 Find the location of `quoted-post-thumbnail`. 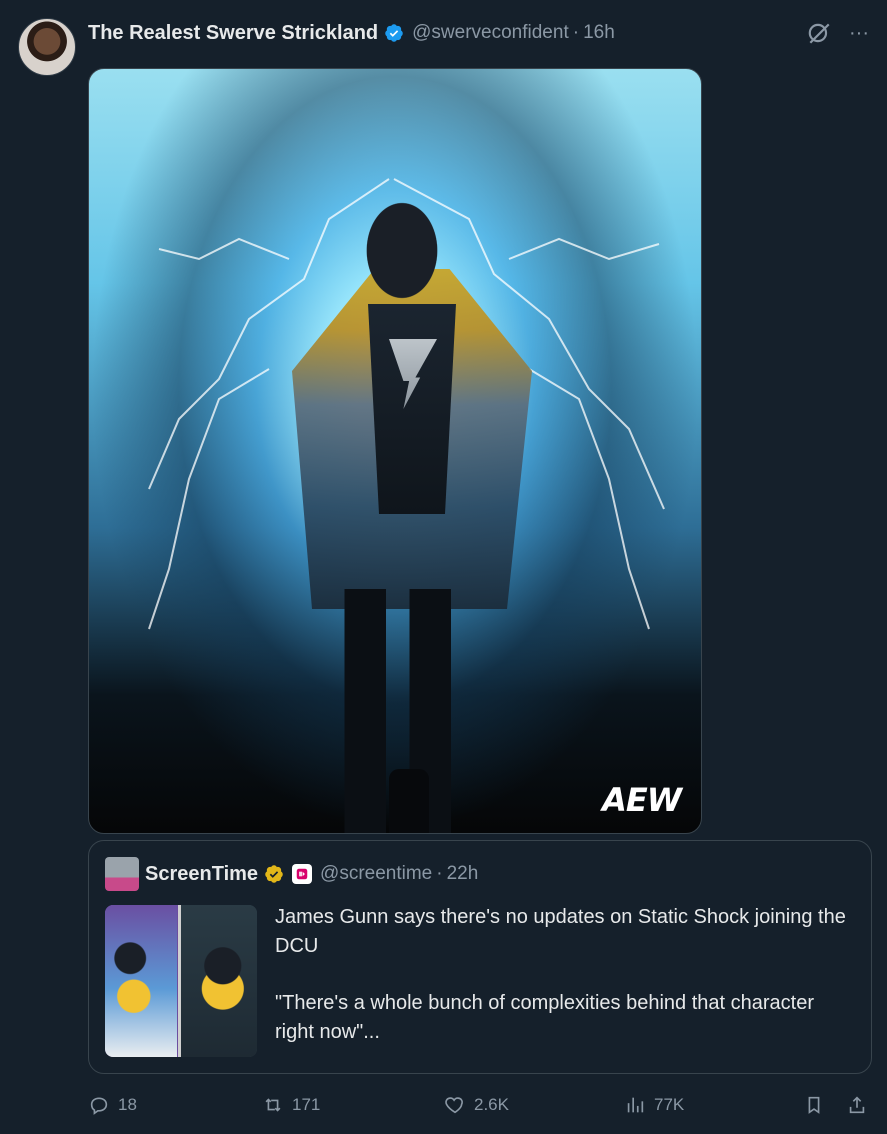

quoted-post-thumbnail is located at coordinates (181, 981).